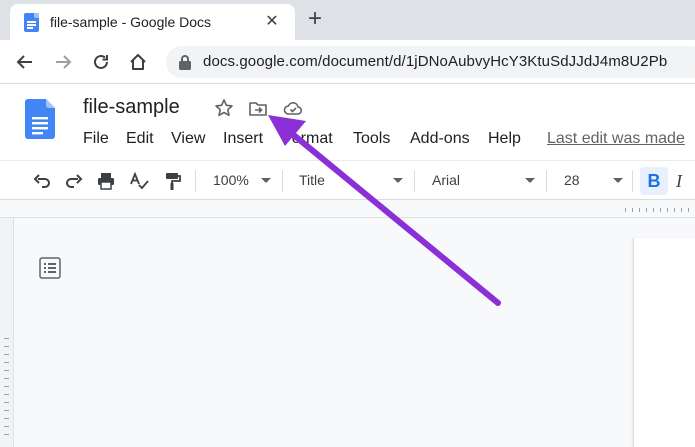 Image resolution: width=695 pixels, height=447 pixels. What do you see at coordinates (504, 139) in the screenshot?
I see `menu-help: Help` at bounding box center [504, 139].